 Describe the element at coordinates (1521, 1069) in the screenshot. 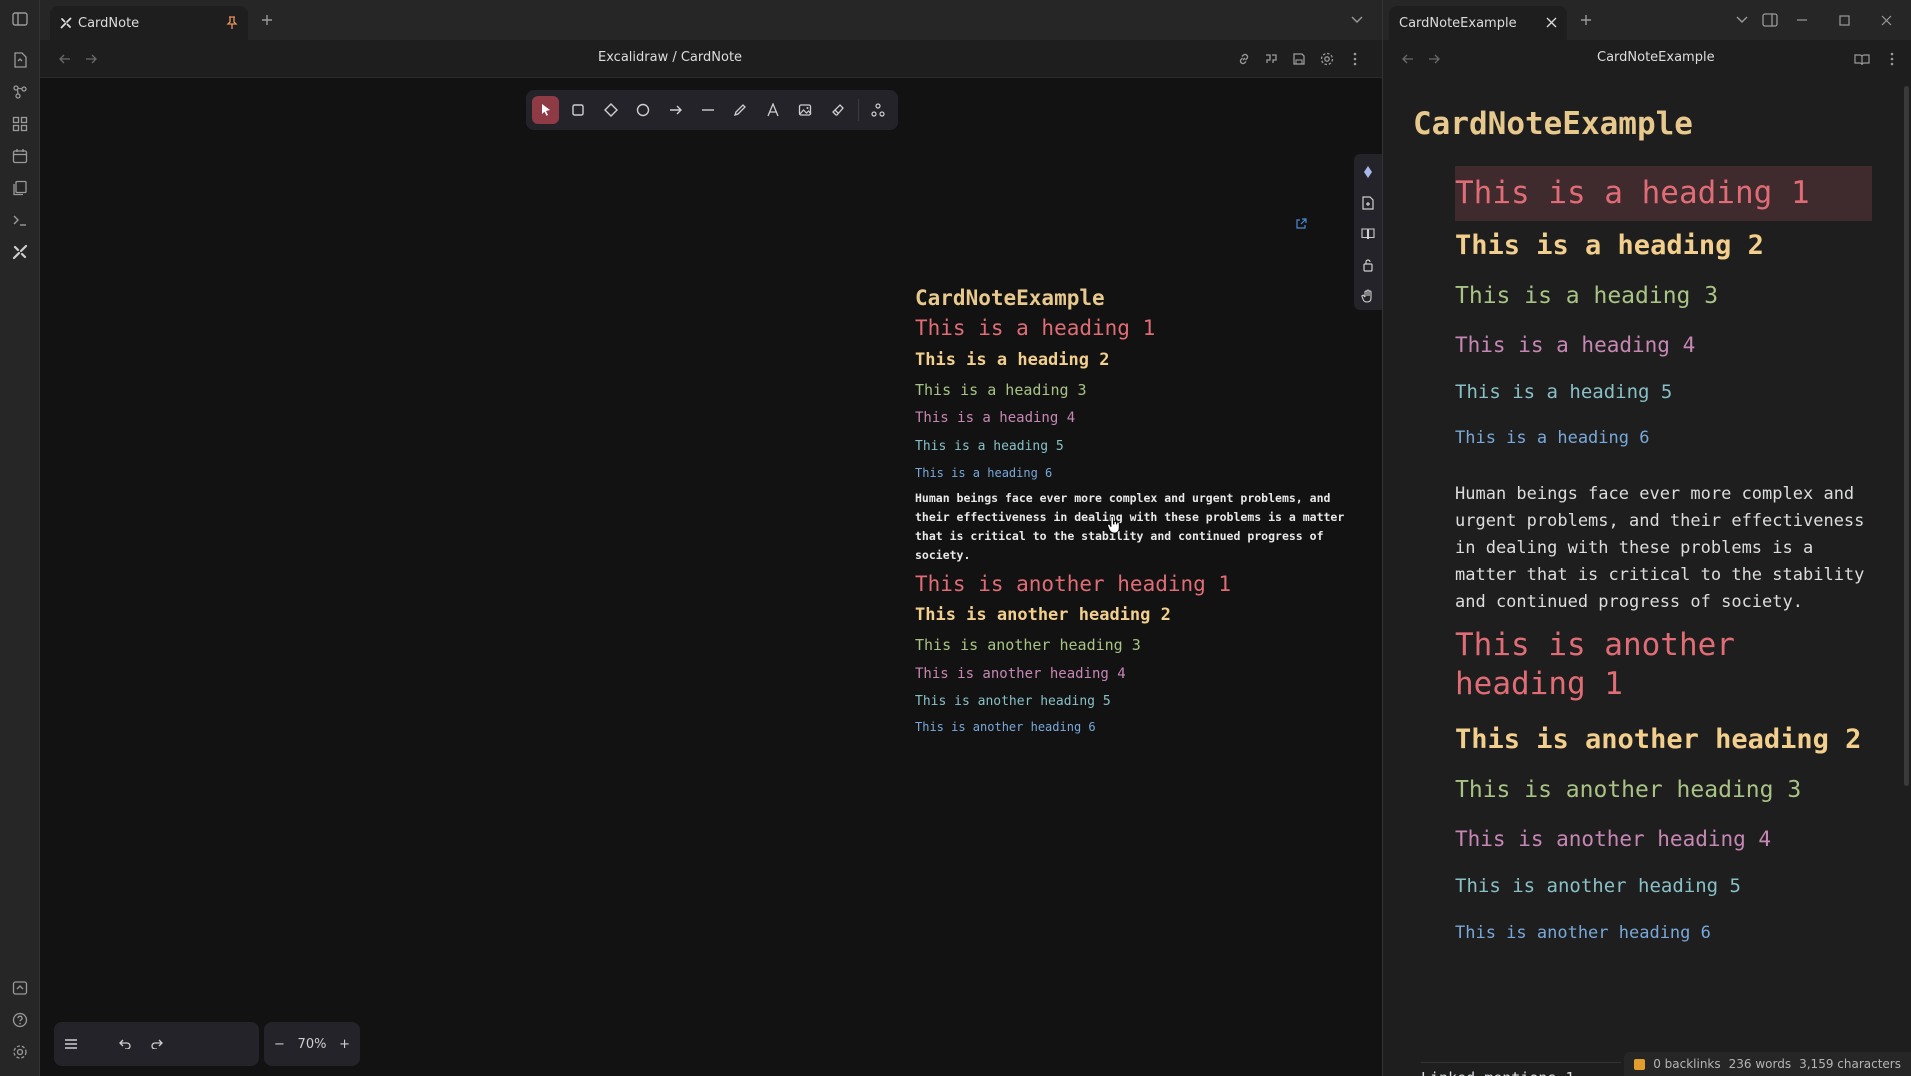

I see `linked-mentions-header: Linked mentions 1` at that location.